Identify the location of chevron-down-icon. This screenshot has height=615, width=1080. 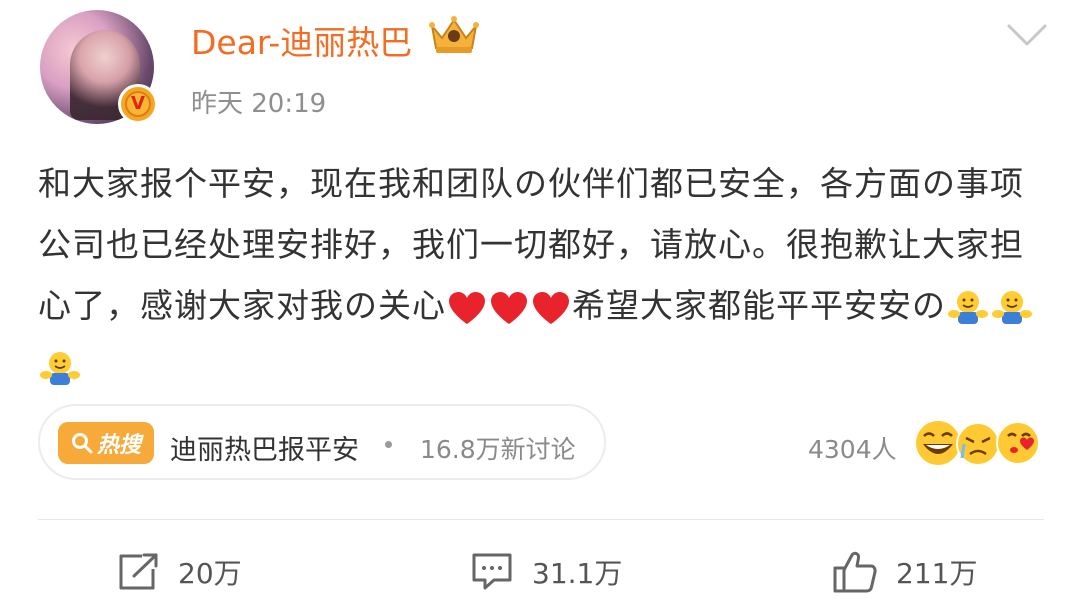
(1027, 35).